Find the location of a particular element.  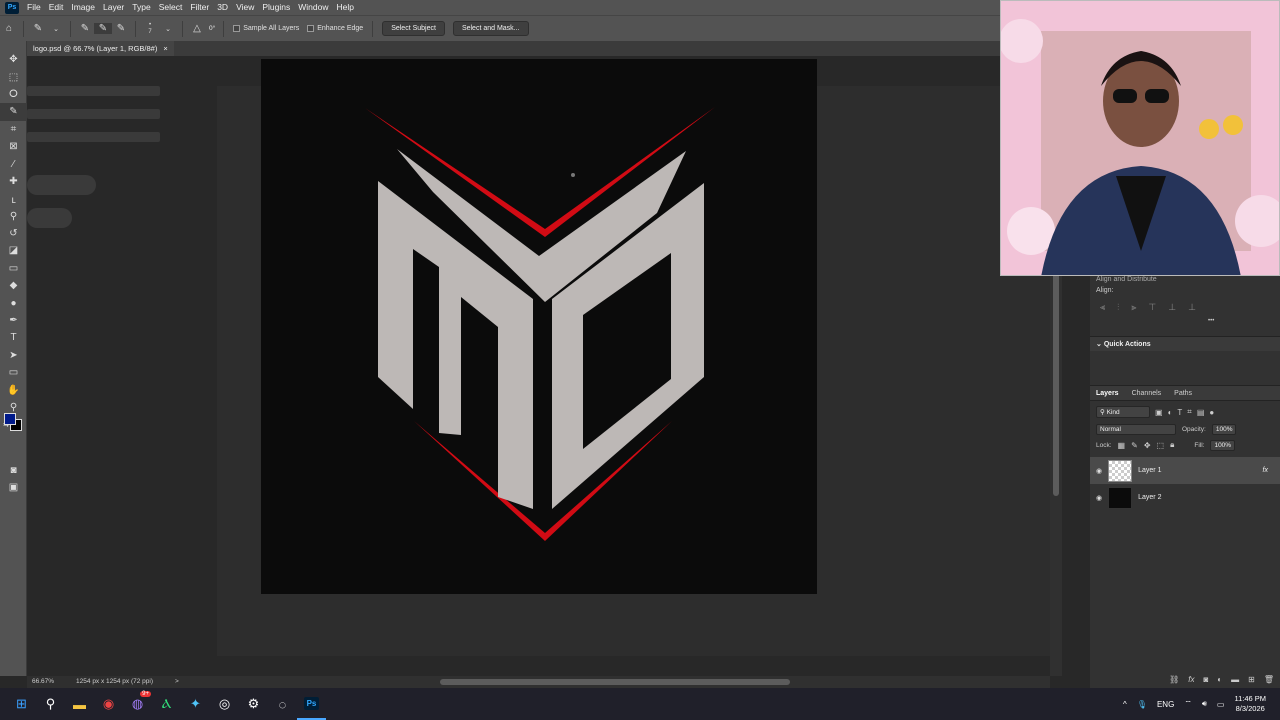

dodge-tool-icon: ● is located at coordinates (13, 302).